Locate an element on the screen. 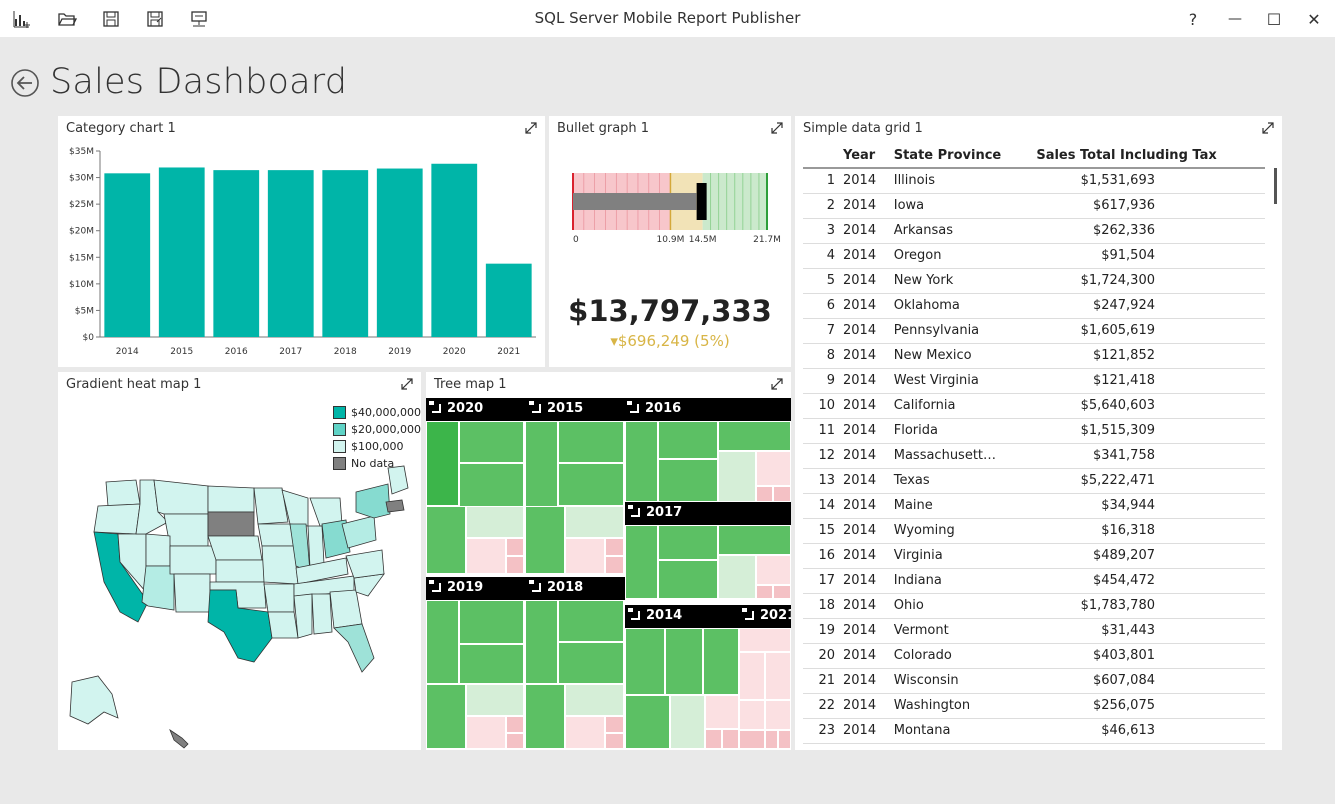 Image resolution: width=1335 pixels, height=804 pixels. table-row: 5 2014 New York $1,724,300 is located at coordinates (1034, 281).